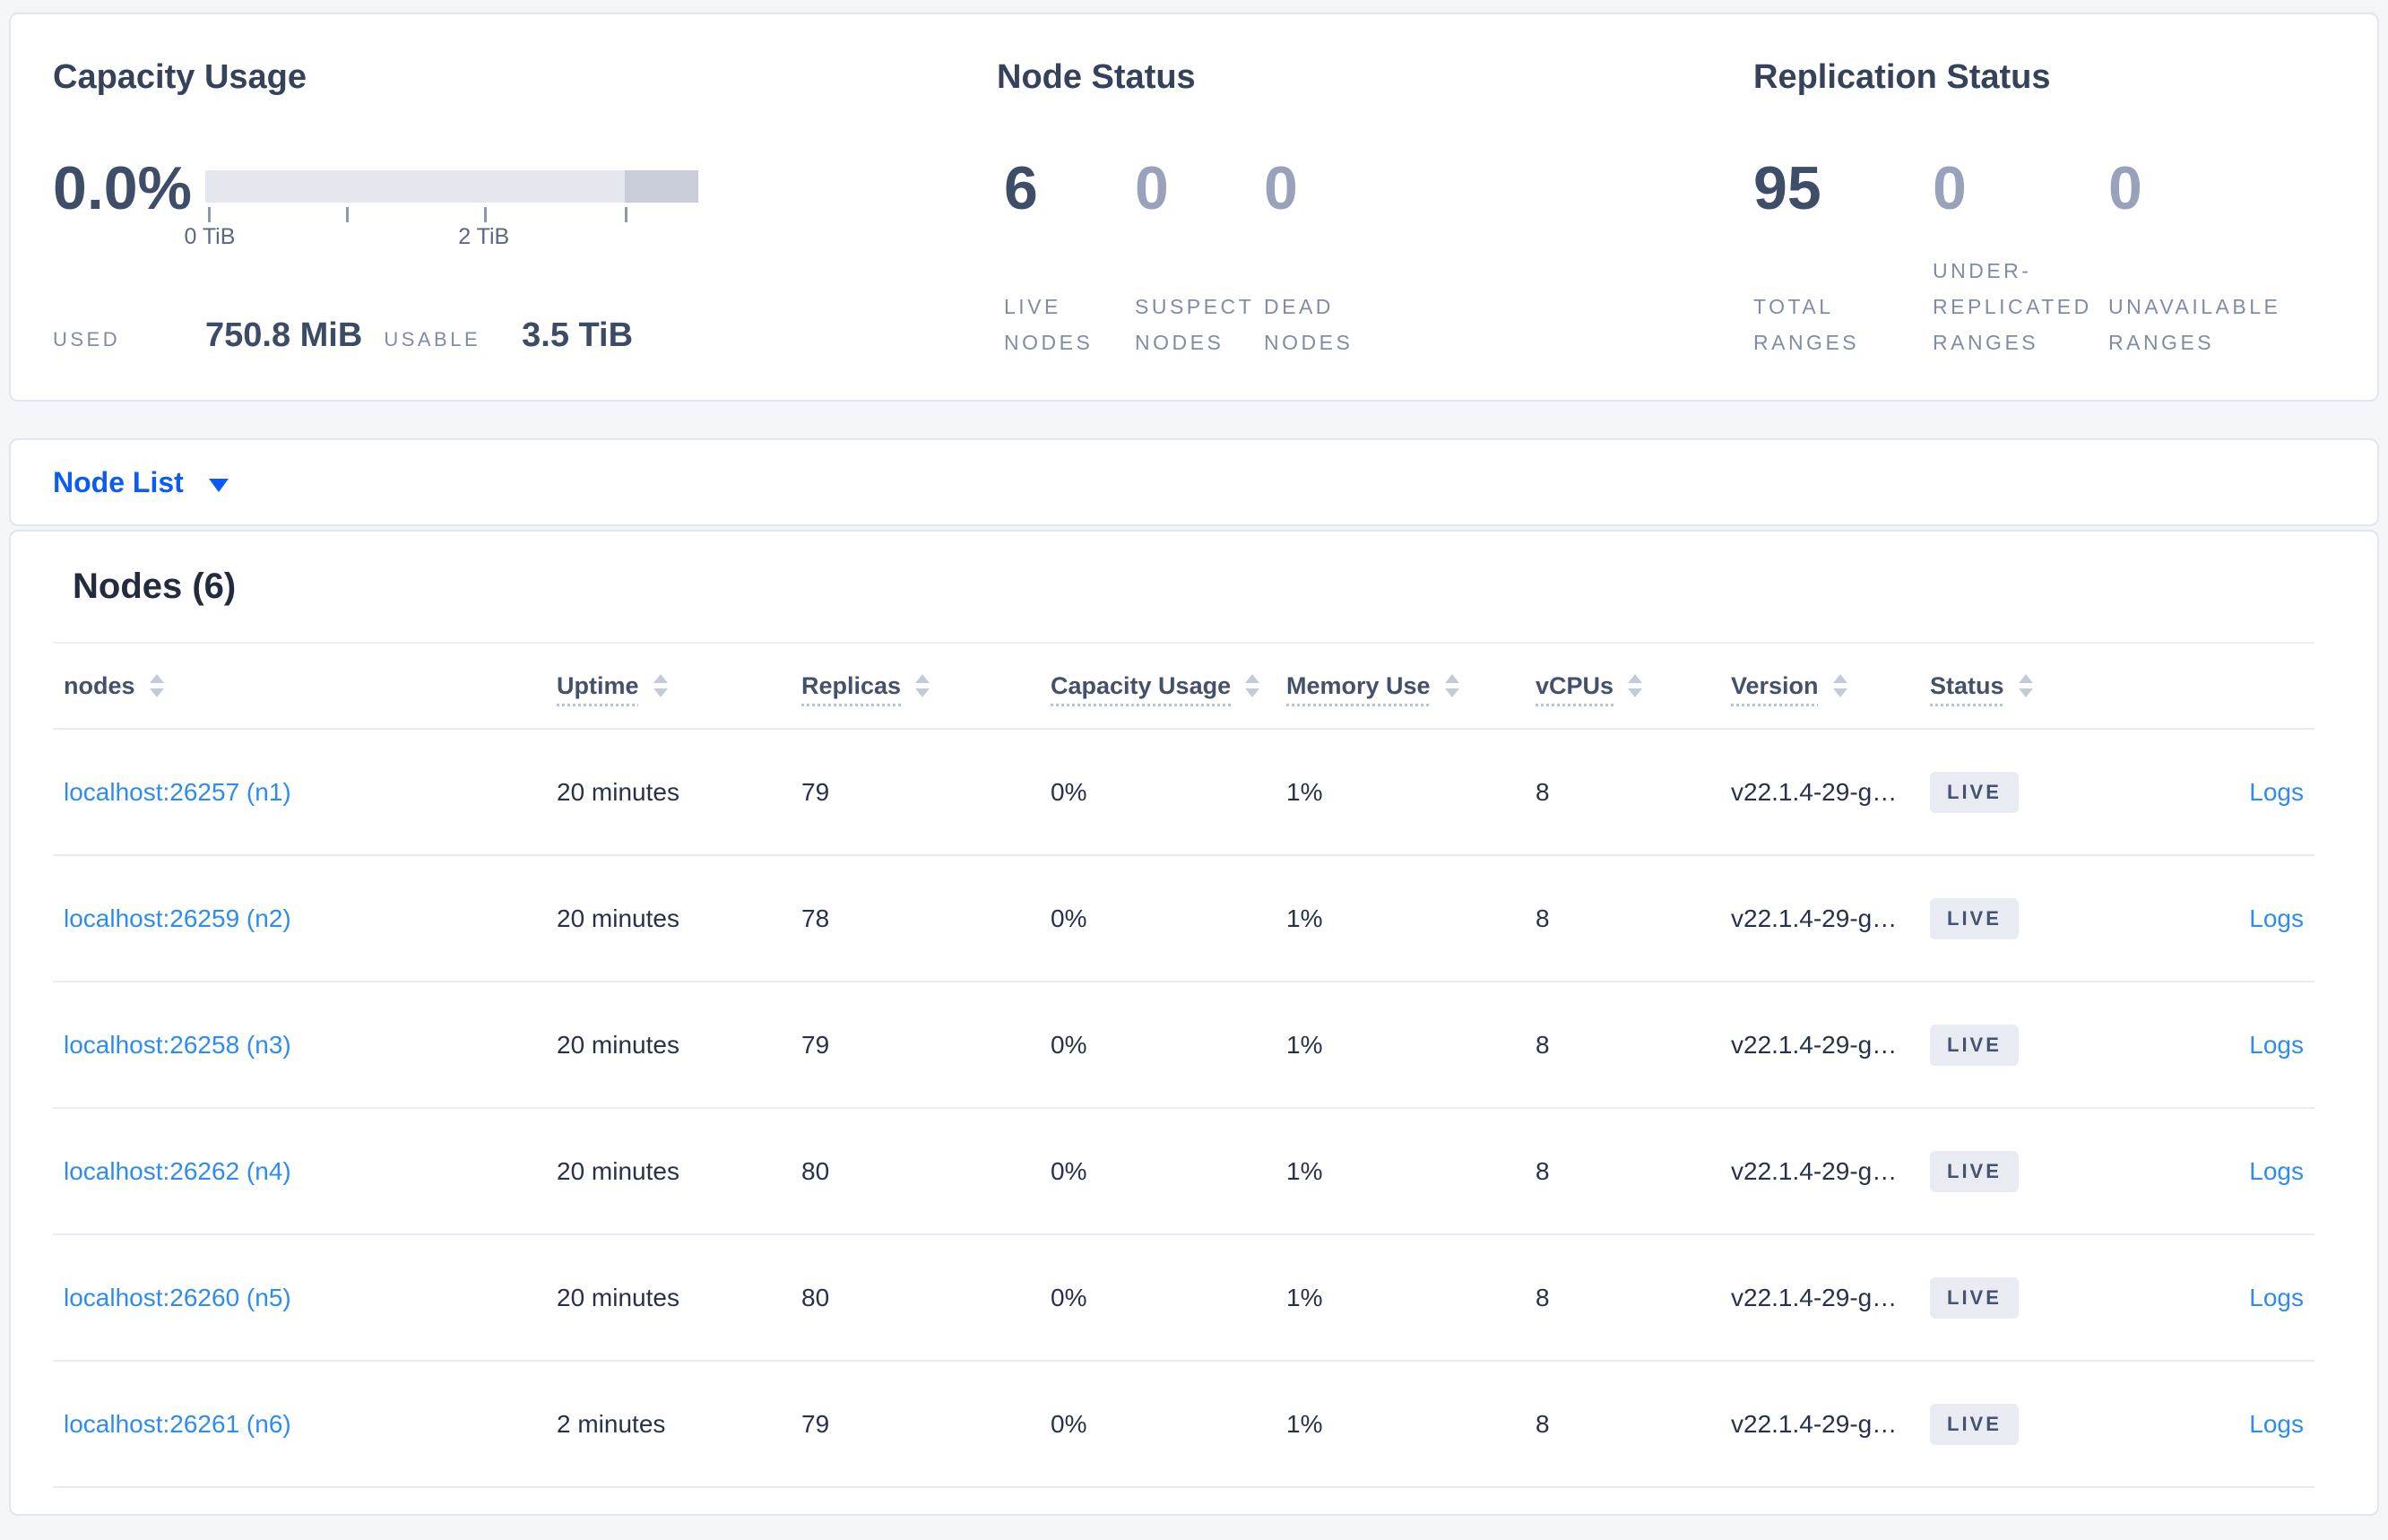 Image resolution: width=2388 pixels, height=1540 pixels. Describe the element at coordinates (177, 1424) in the screenshot. I see `node-link: localhost:26261 (n6)` at that location.